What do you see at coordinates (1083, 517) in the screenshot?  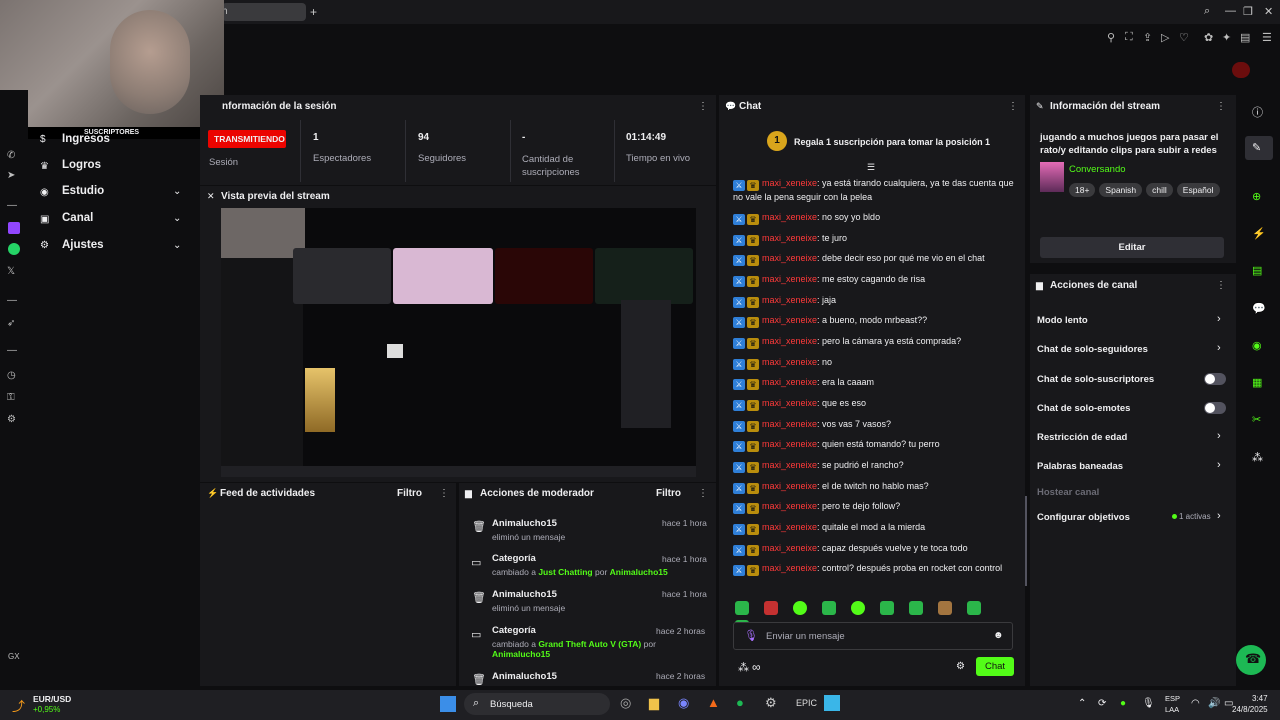 I see `action-goals: Configurar objetivos` at bounding box center [1083, 517].